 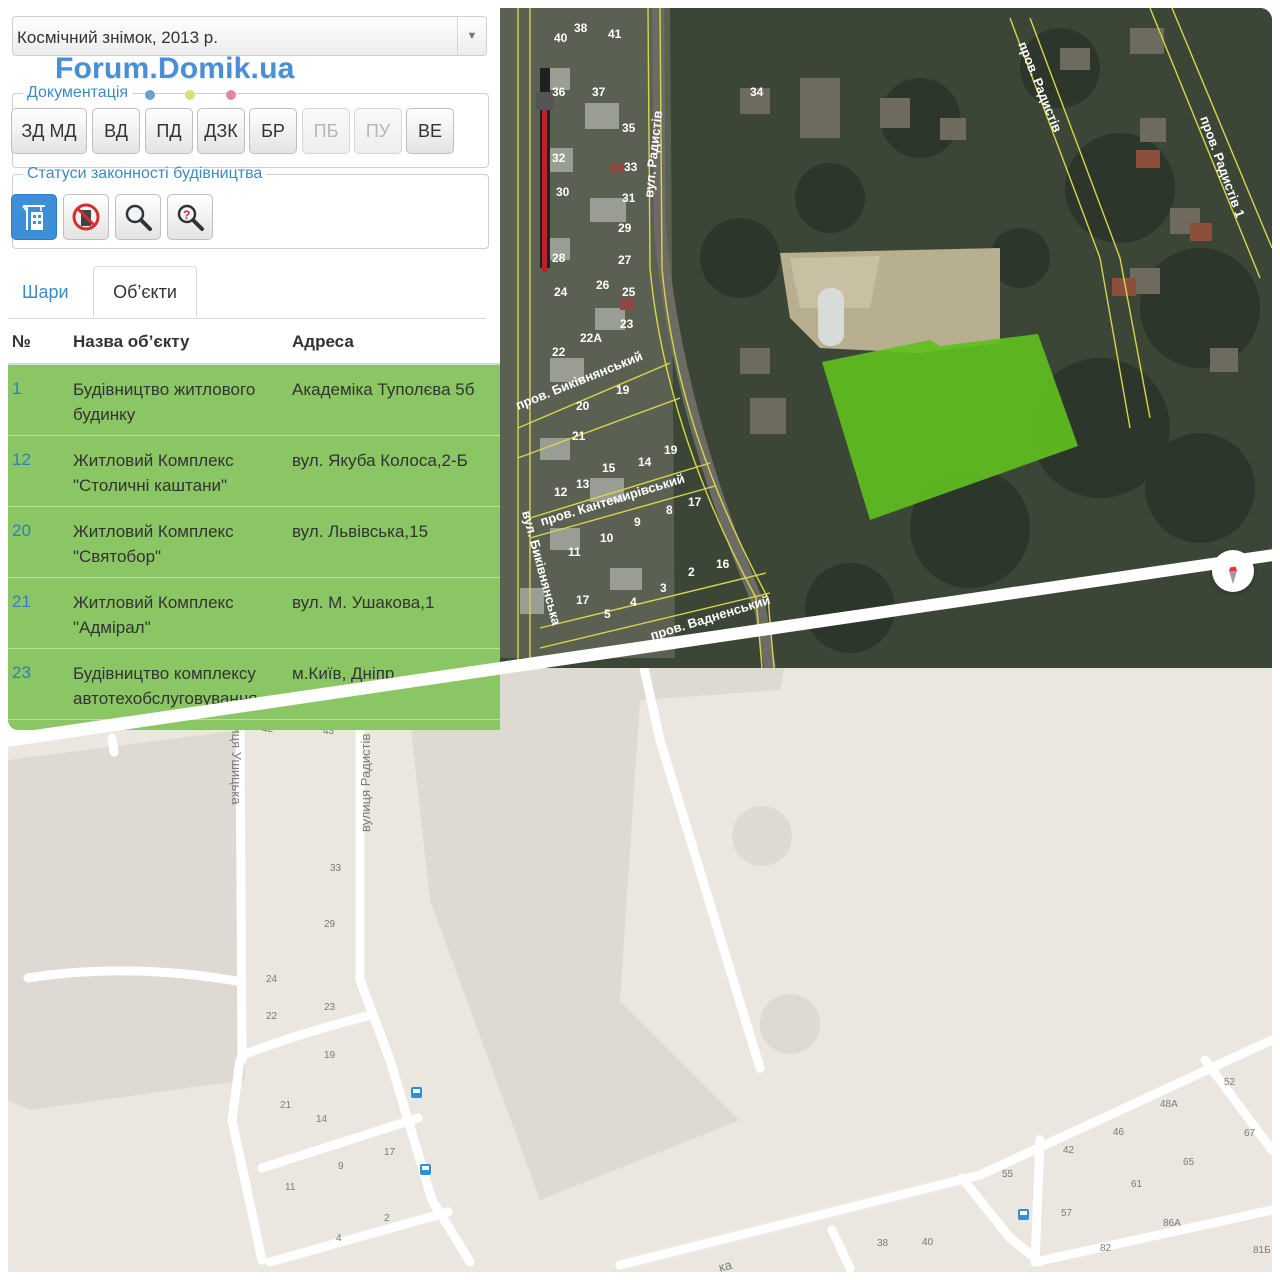 I want to click on svg-text: 20, so click(x=583, y=406).